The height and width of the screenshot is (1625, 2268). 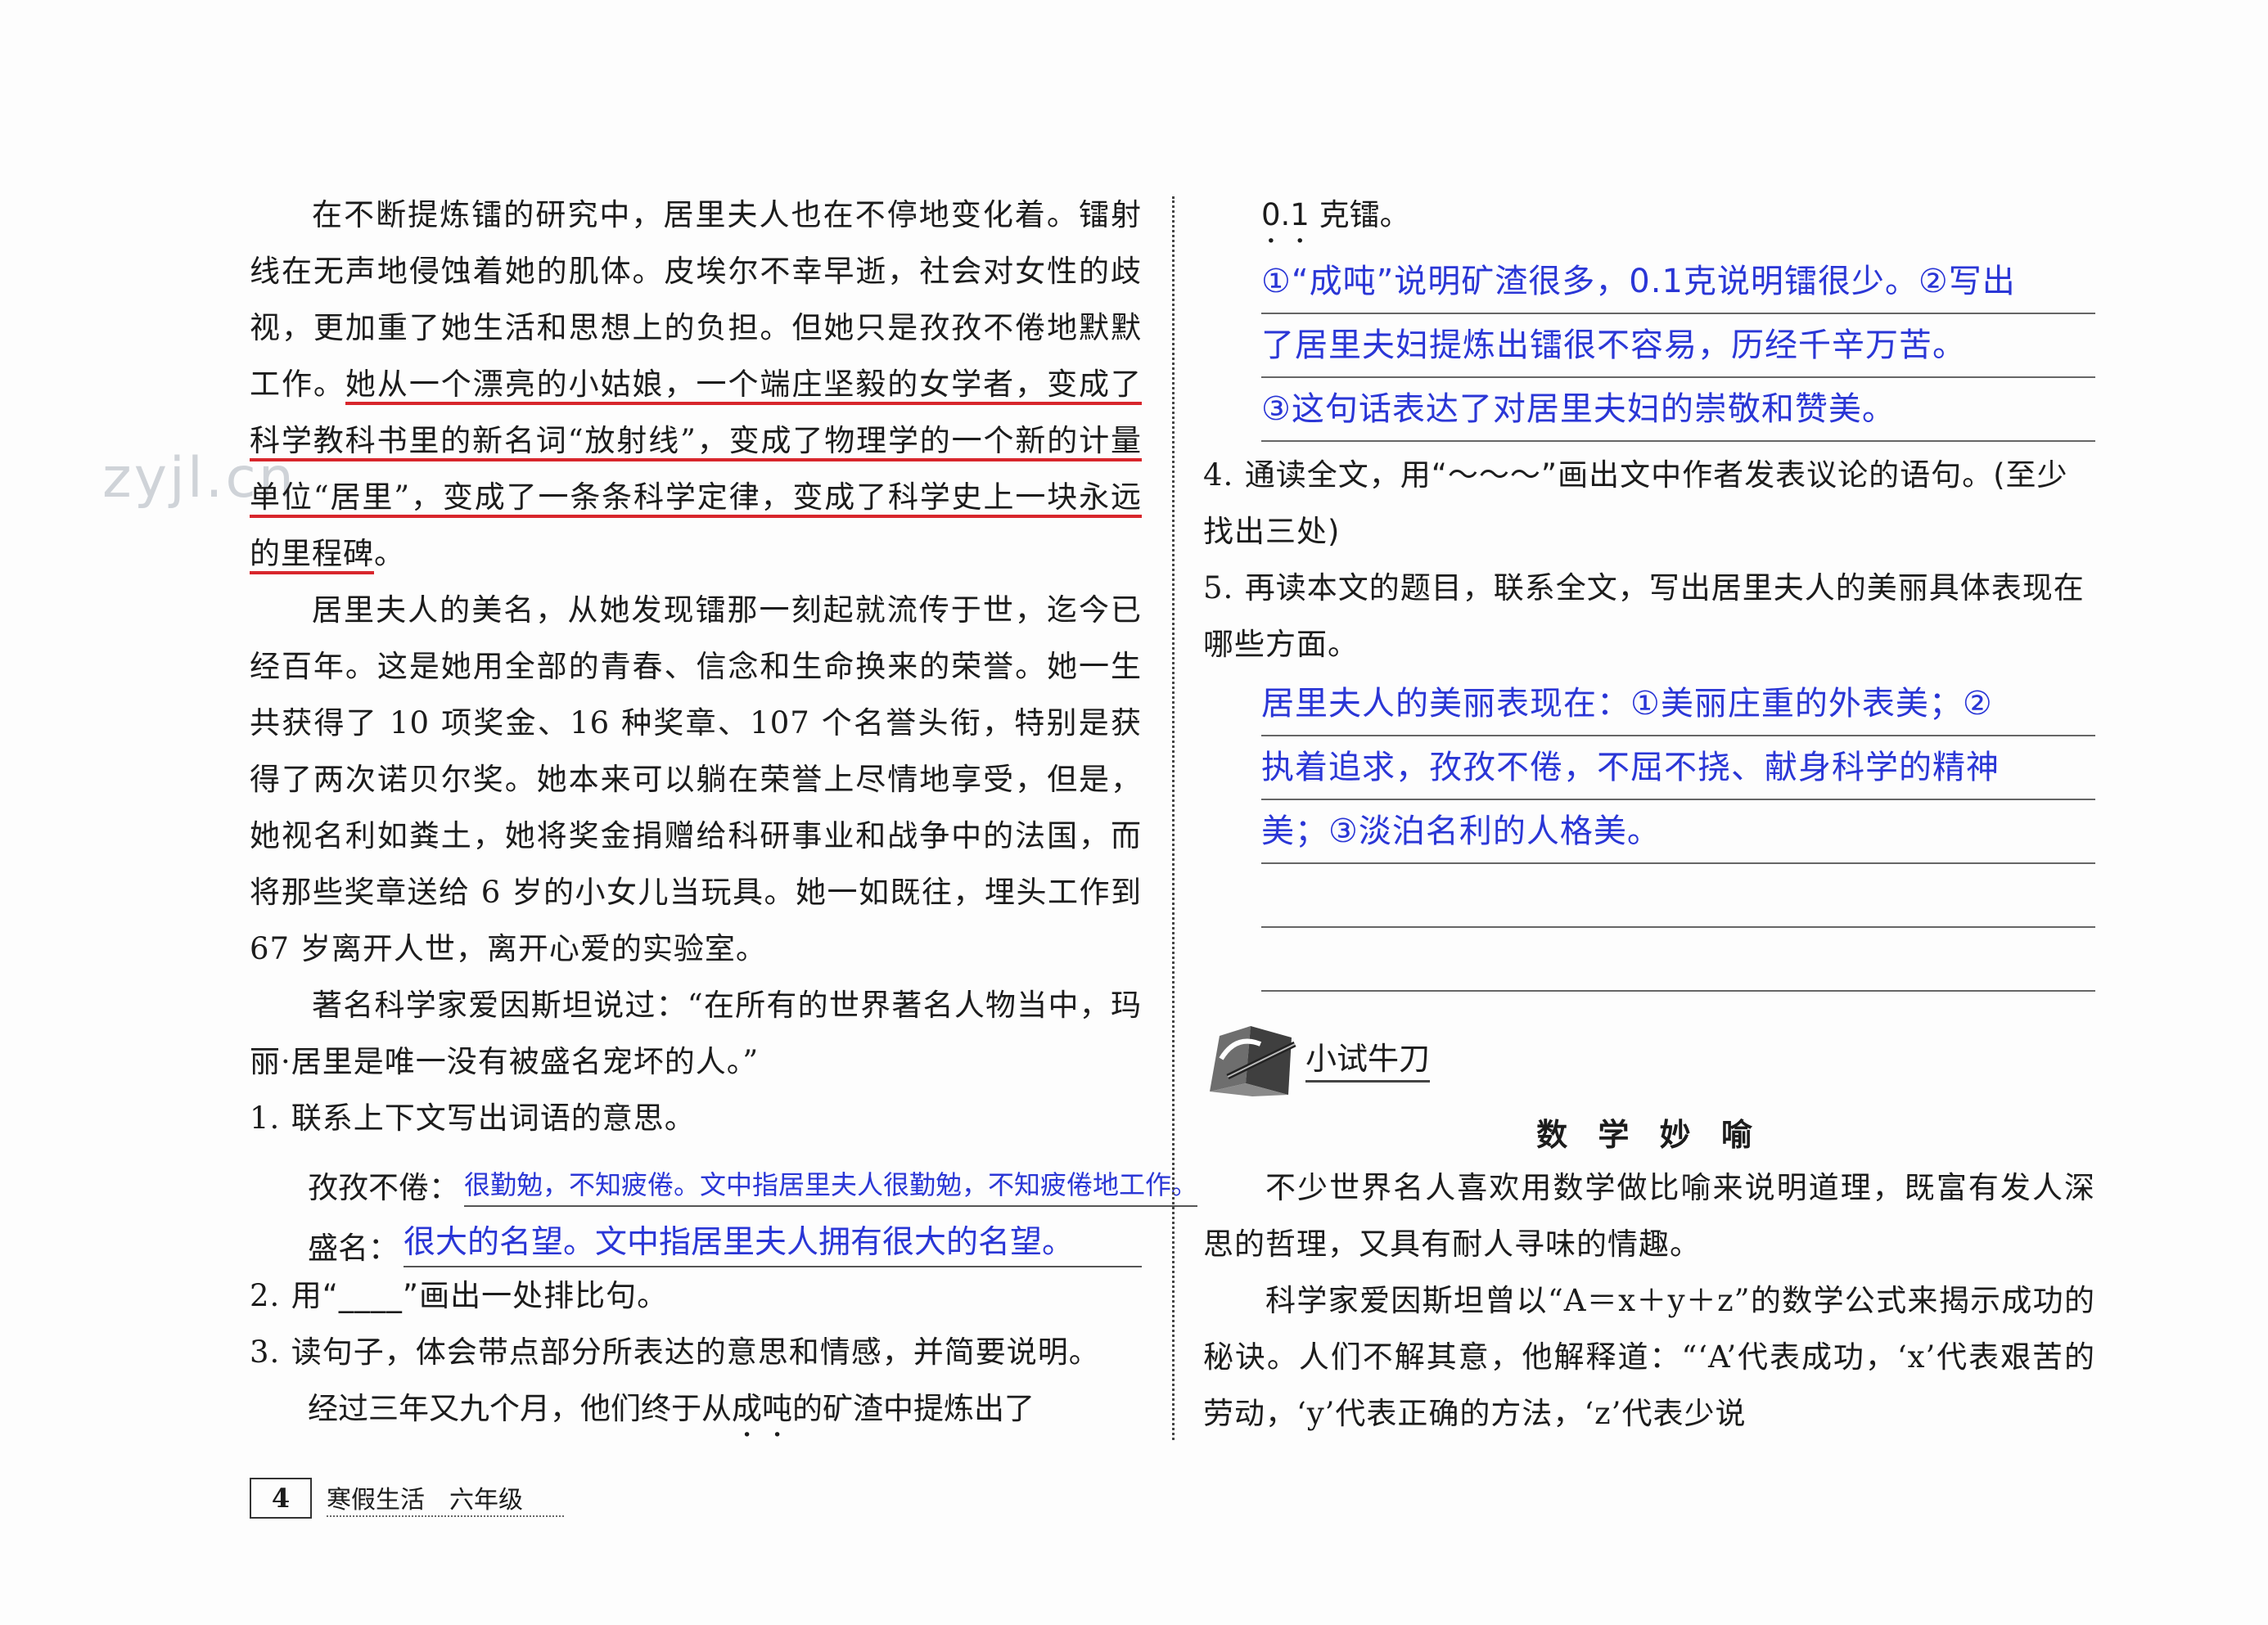 What do you see at coordinates (1649, 1058) in the screenshot?
I see `section-header: 小试牛刀` at bounding box center [1649, 1058].